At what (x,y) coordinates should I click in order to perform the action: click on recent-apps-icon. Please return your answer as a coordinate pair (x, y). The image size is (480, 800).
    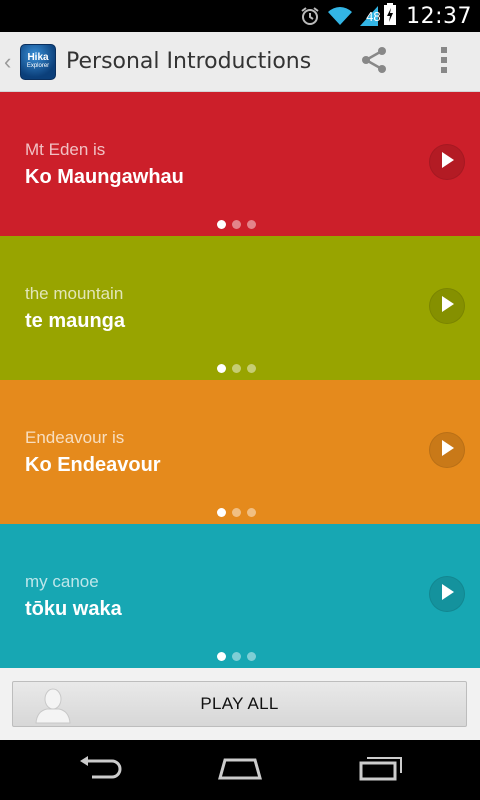
    Looking at the image, I should click on (380, 770).